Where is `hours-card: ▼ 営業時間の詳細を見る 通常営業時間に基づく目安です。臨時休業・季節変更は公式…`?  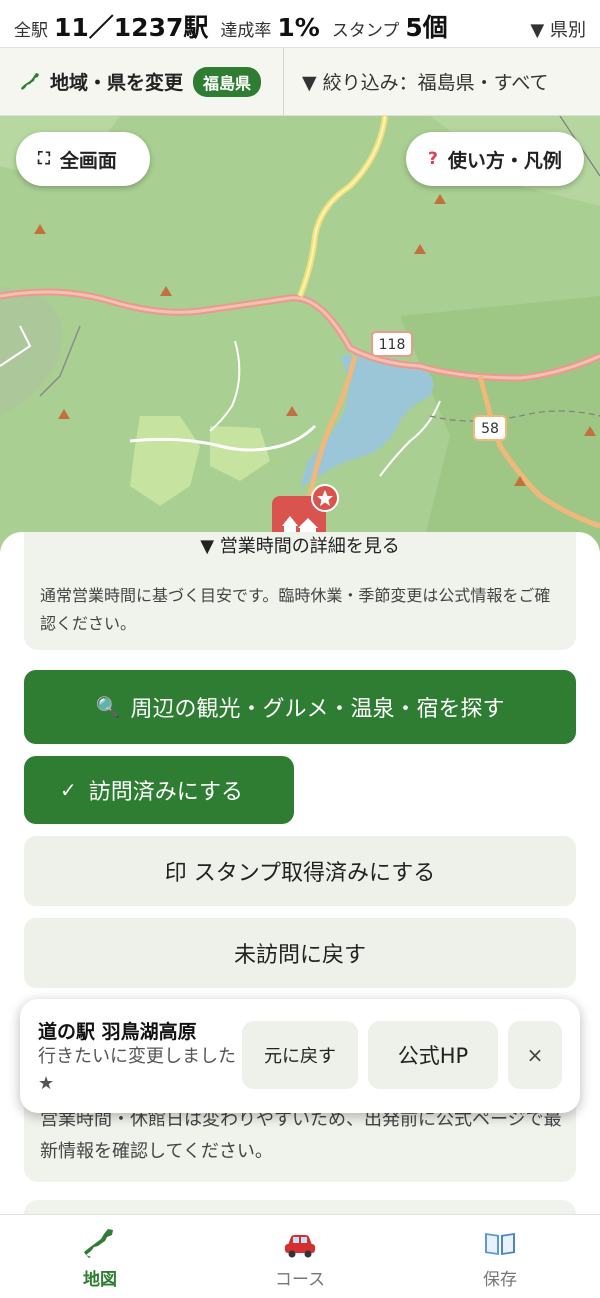
hours-card: ▼ 営業時間の詳細を見る 通常営業時間に基づく目安です。臨時休業・季節変更は公式… is located at coordinates (300, 591).